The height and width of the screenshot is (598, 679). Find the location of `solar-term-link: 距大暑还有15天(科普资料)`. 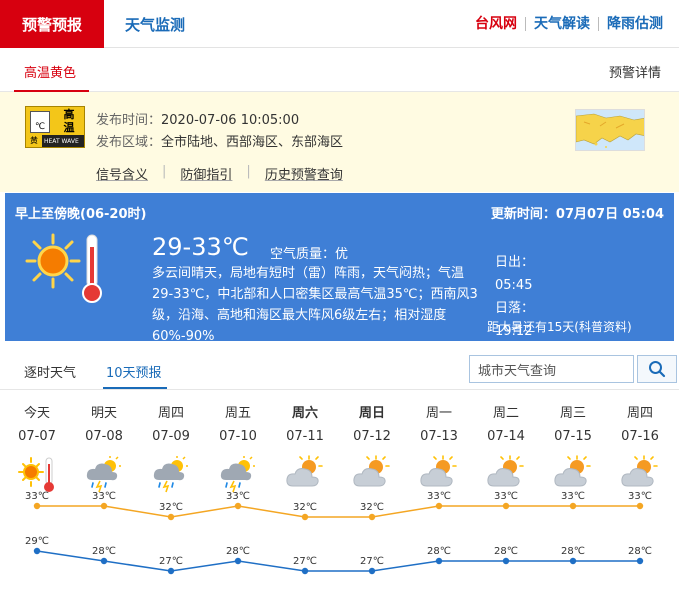

solar-term-link: 距大暑还有15天(科普资料) is located at coordinates (559, 326).